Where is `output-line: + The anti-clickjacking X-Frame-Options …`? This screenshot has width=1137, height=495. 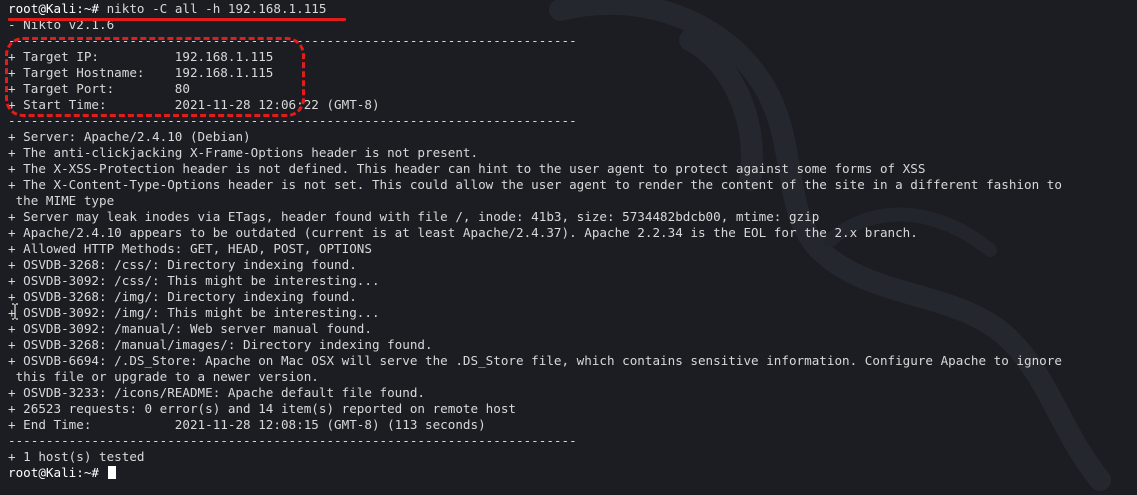
output-line: + The anti-clickjacking X-Frame-Options … is located at coordinates (243, 152).